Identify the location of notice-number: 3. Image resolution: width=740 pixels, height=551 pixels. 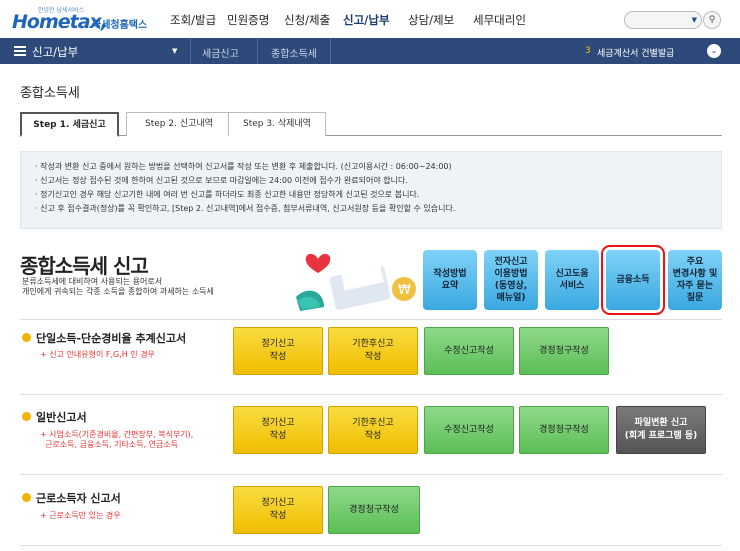
(588, 51).